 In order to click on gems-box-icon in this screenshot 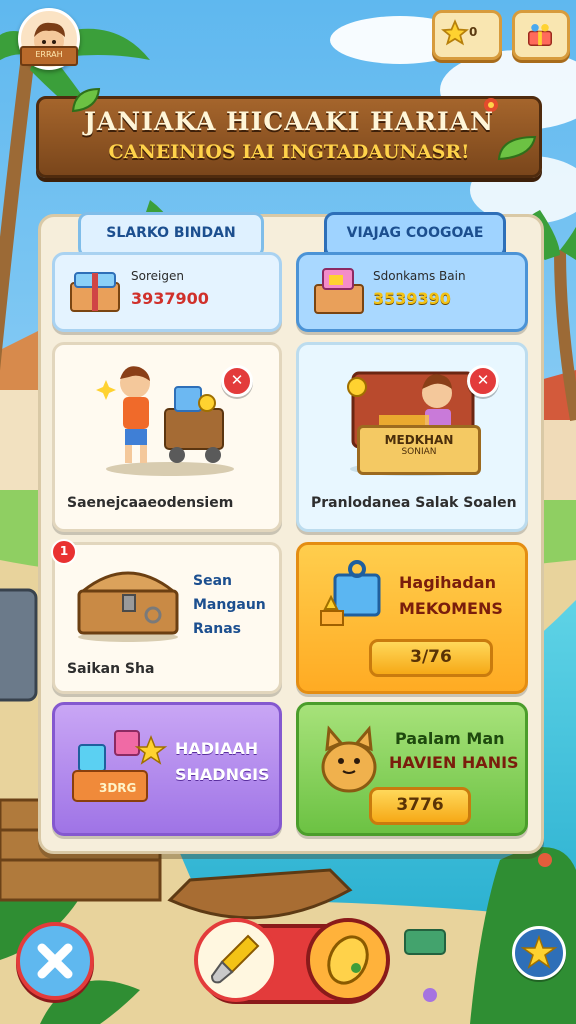, I will do `click(120, 766)`.